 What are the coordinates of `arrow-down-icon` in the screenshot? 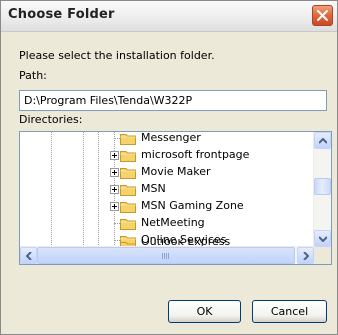 It's located at (323, 239).